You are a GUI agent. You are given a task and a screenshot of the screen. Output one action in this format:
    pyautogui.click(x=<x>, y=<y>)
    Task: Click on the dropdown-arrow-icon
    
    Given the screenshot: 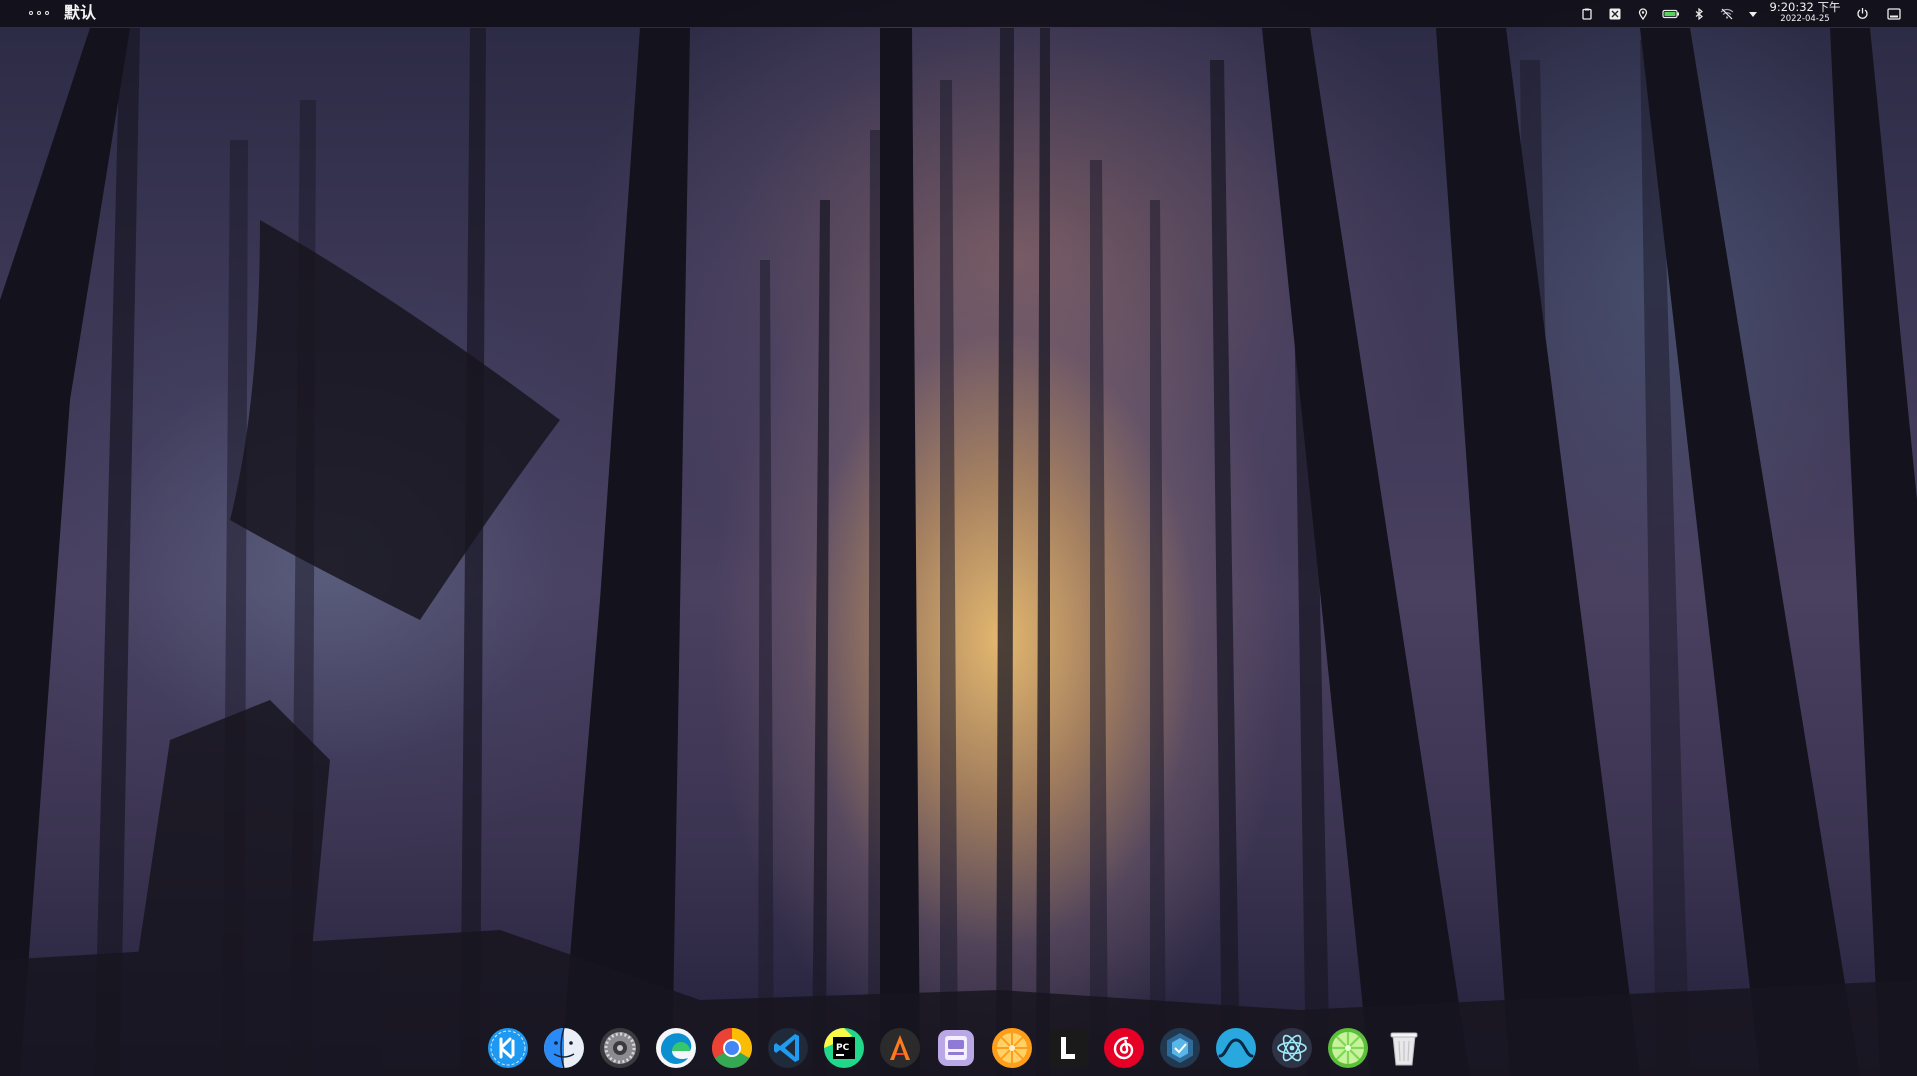 What is the action you would take?
    pyautogui.click(x=1753, y=13)
    